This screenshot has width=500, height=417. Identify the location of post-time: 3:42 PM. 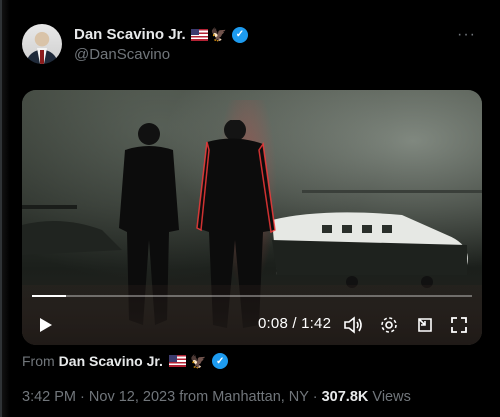
(49, 397).